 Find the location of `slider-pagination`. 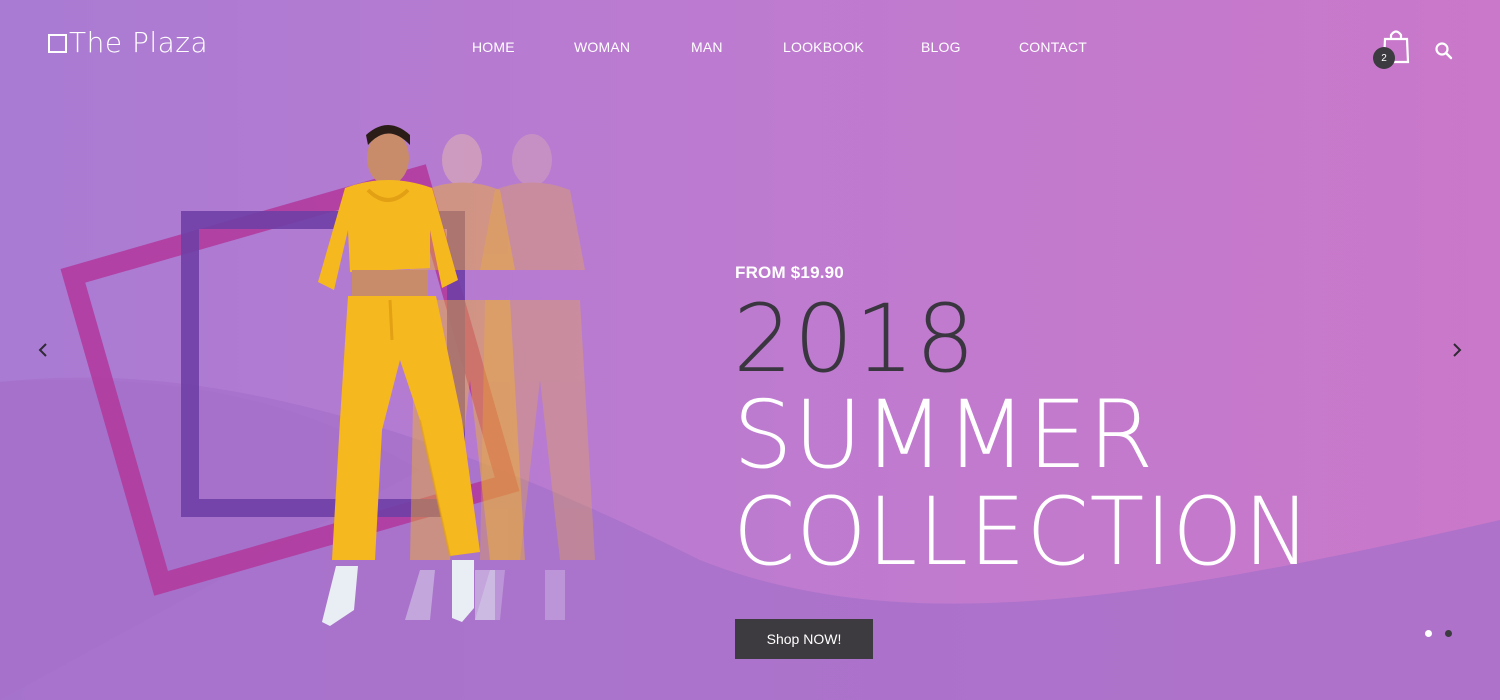

slider-pagination is located at coordinates (1438, 633).